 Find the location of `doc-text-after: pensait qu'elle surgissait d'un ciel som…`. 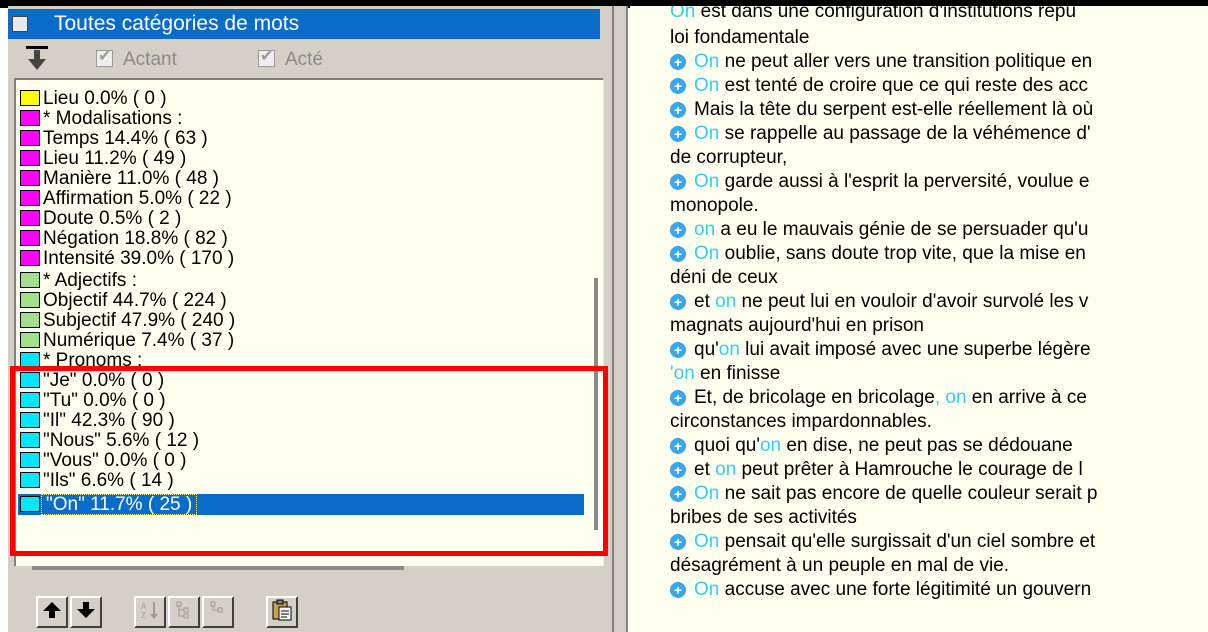

doc-text-after: pensait qu'elle surgissait d'un ciel som… is located at coordinates (907, 541).